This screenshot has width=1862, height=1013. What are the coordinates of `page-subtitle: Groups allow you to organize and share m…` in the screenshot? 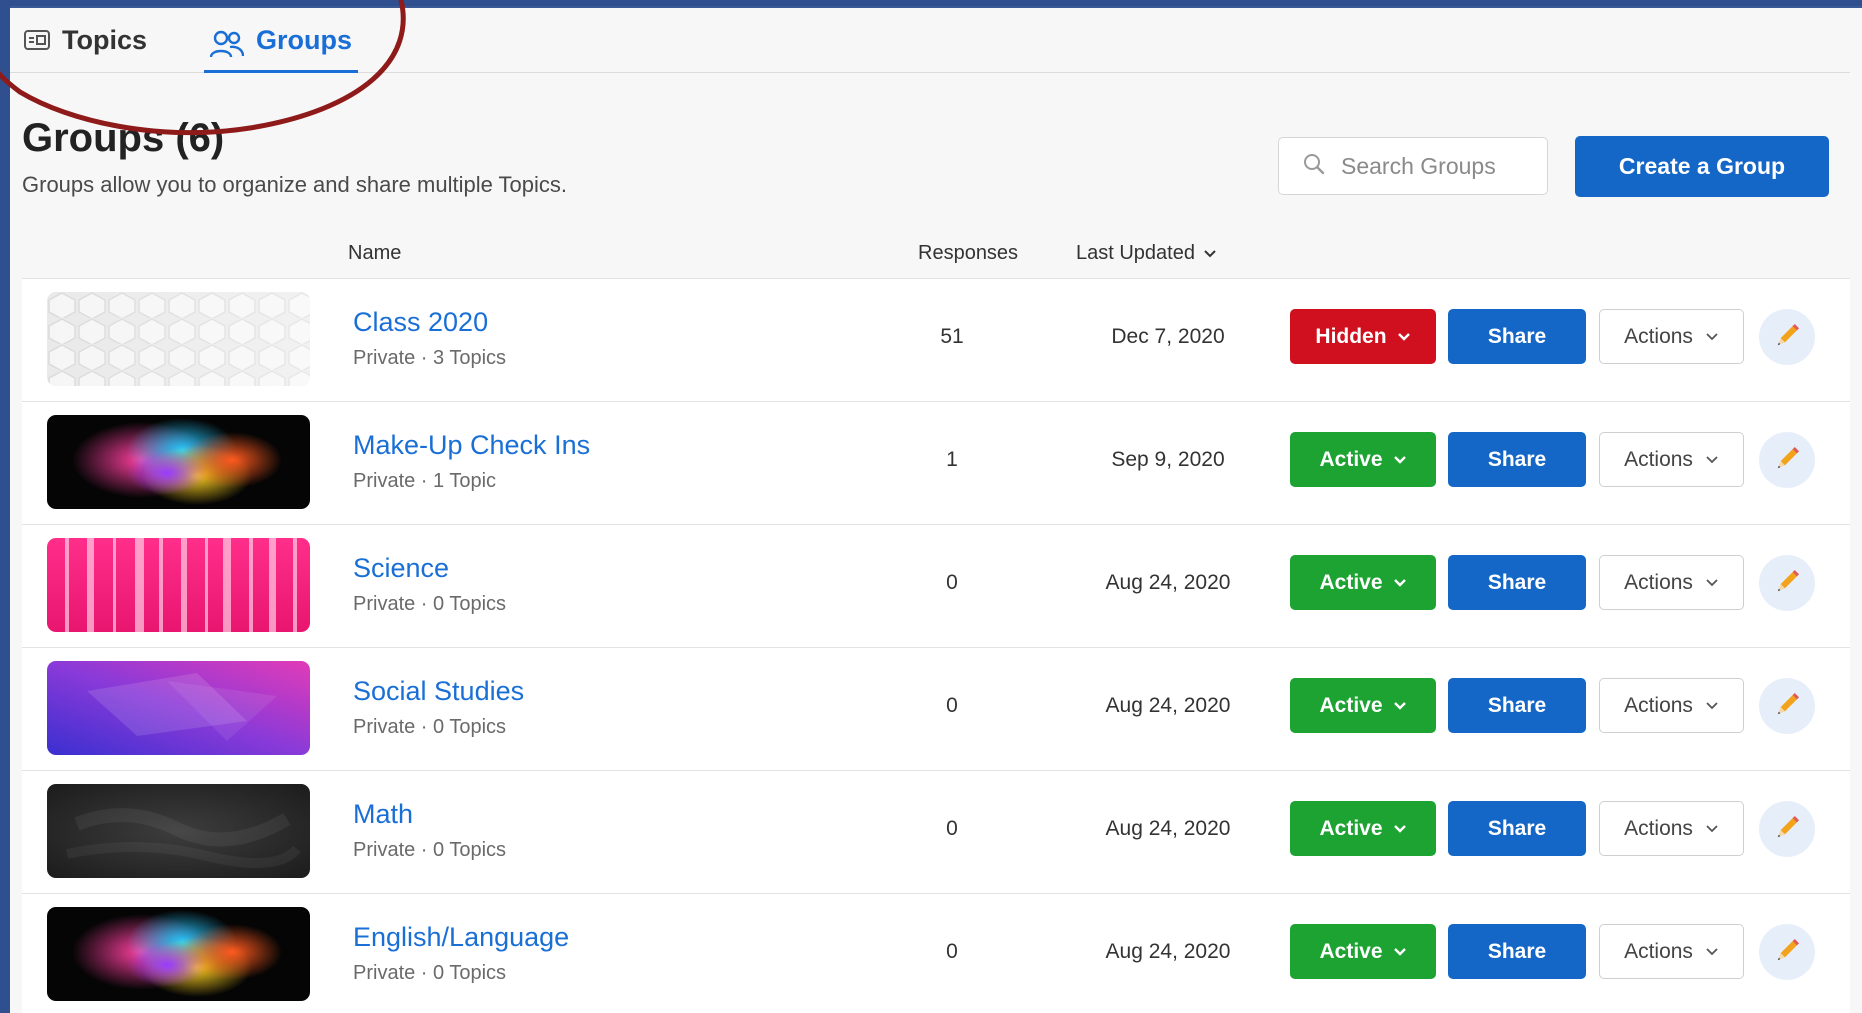 It's located at (295, 184).